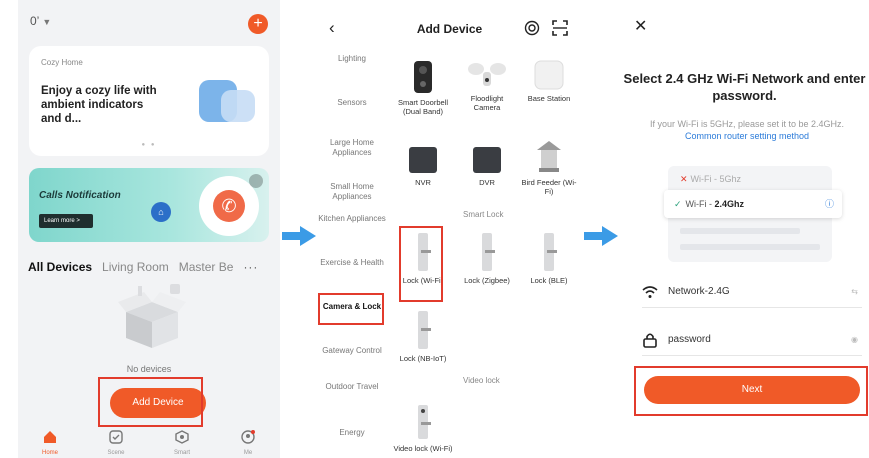 The height and width of the screenshot is (458, 869). What do you see at coordinates (40, 21) in the screenshot?
I see `home-selector: 0’ ▼` at bounding box center [40, 21].